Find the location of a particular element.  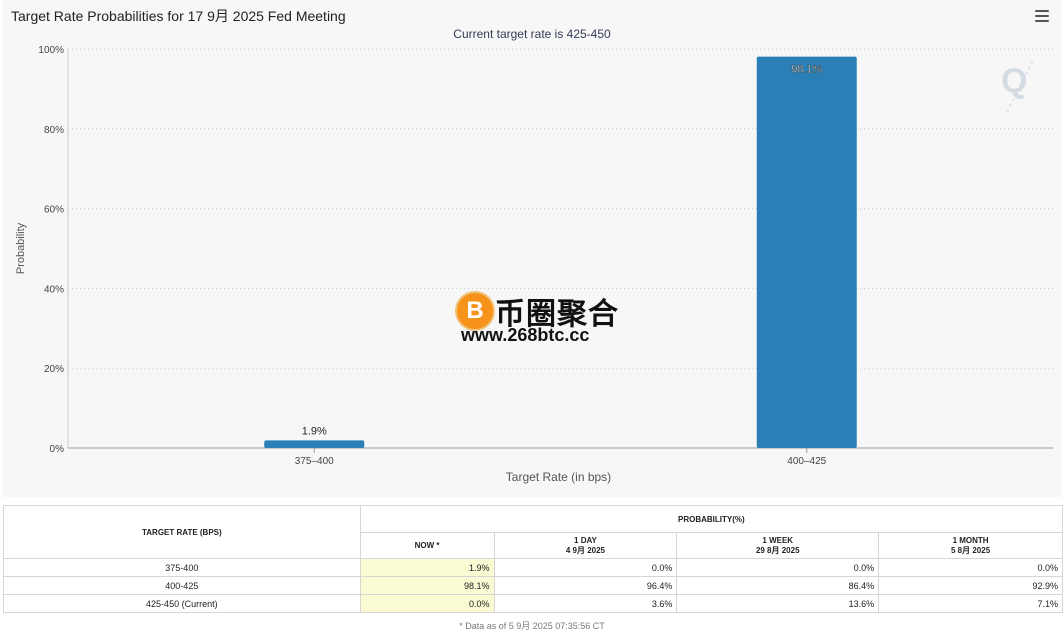

site-watermark-logo: B 币圈聚合 www.268btc.cc is located at coordinates (537, 318).